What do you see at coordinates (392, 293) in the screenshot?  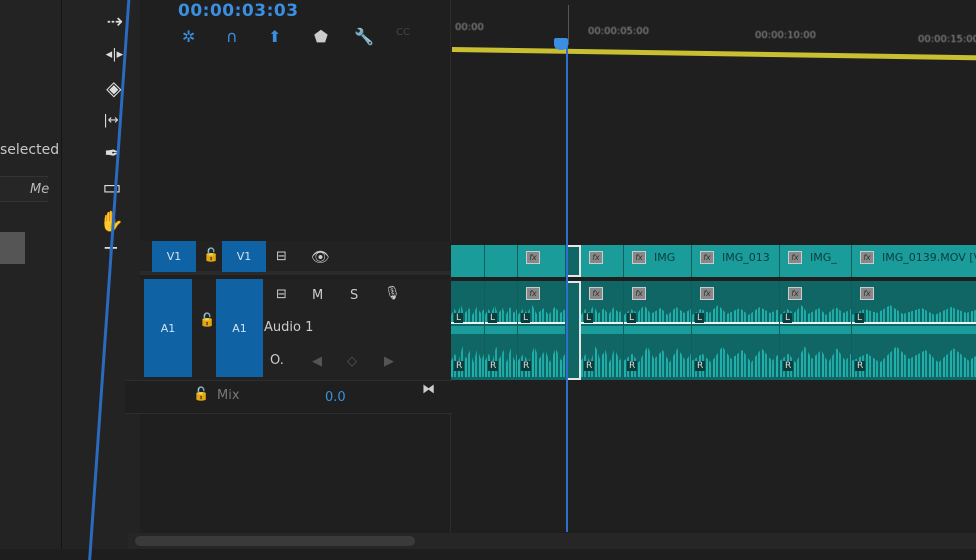 I see `microphone-icon: 🎙` at bounding box center [392, 293].